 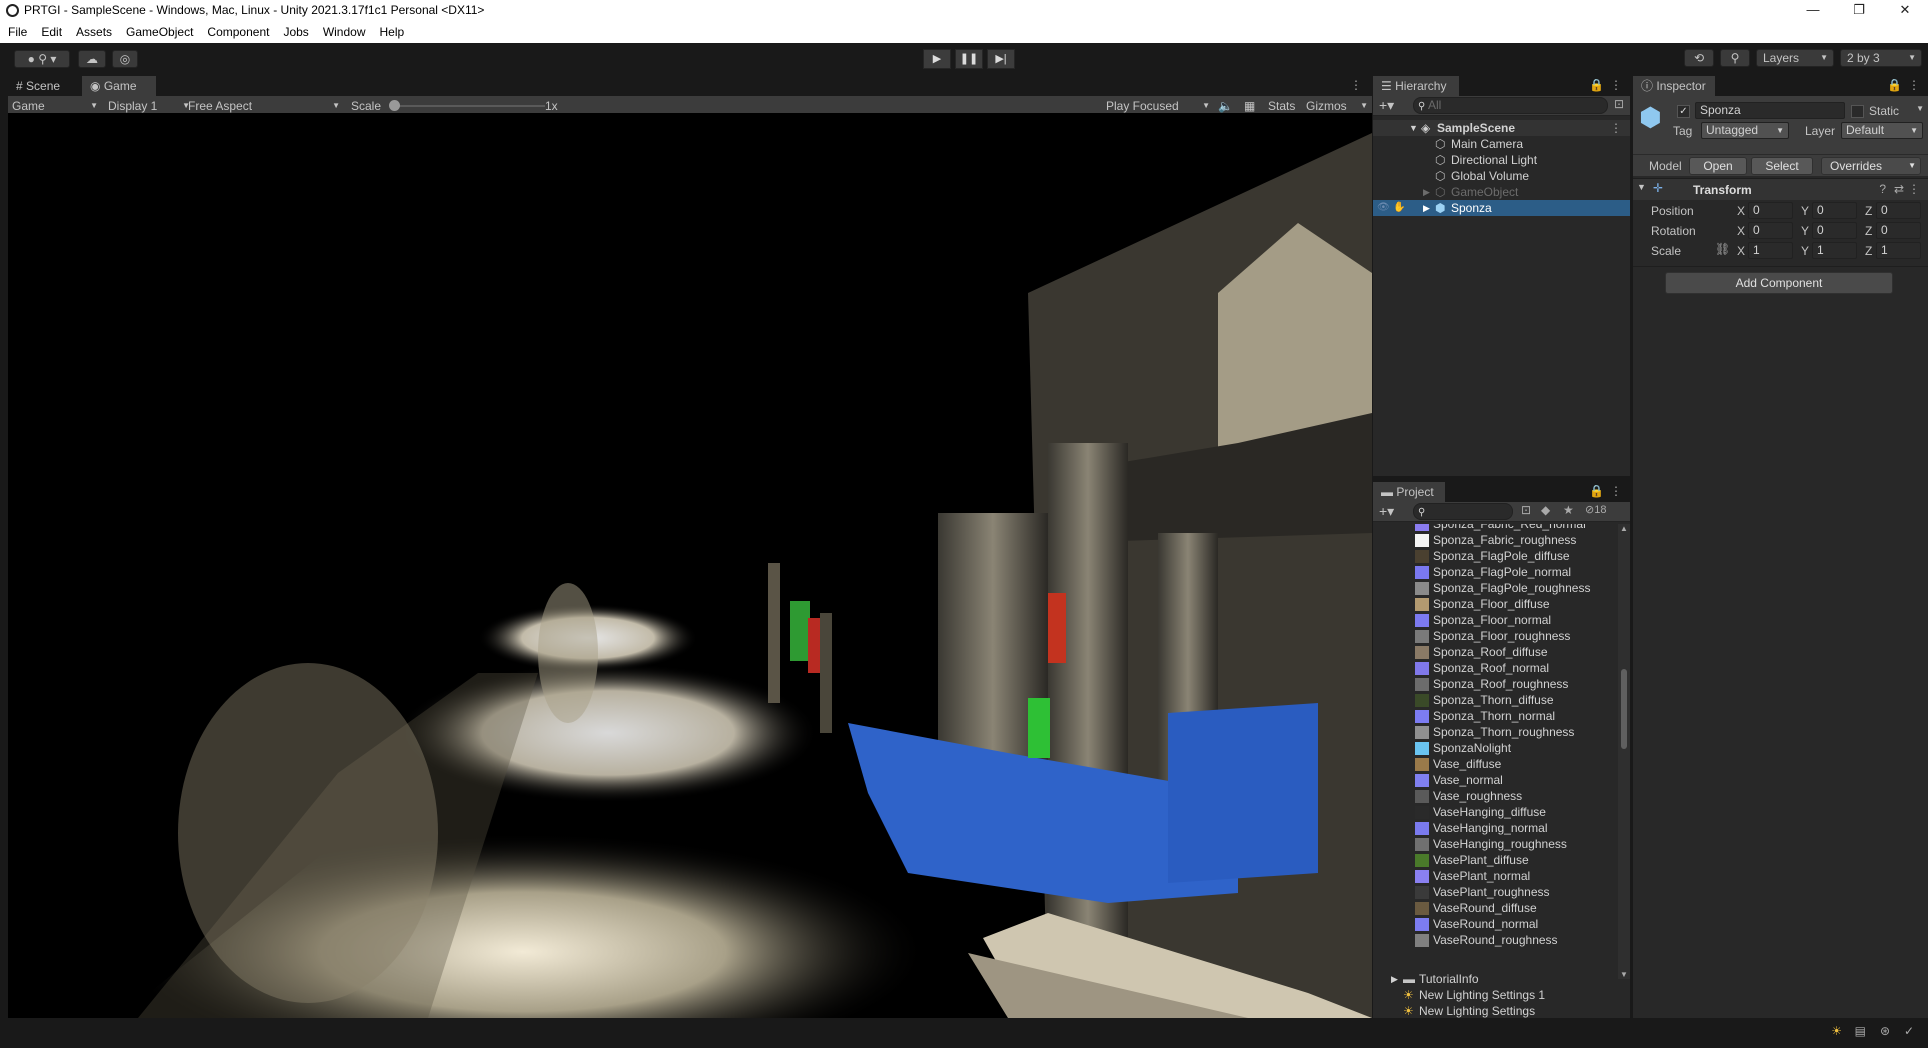 I want to click on scale-slider-handle, so click(x=394, y=105).